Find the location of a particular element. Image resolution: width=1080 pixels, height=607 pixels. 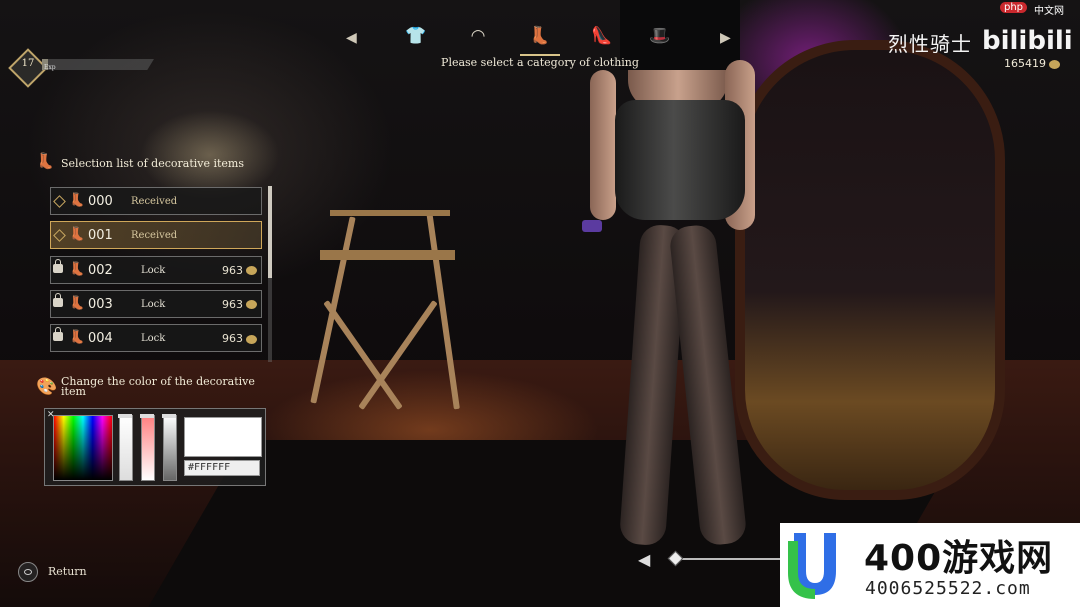

skirt-icon: ◠ is located at coordinates (478, 38).